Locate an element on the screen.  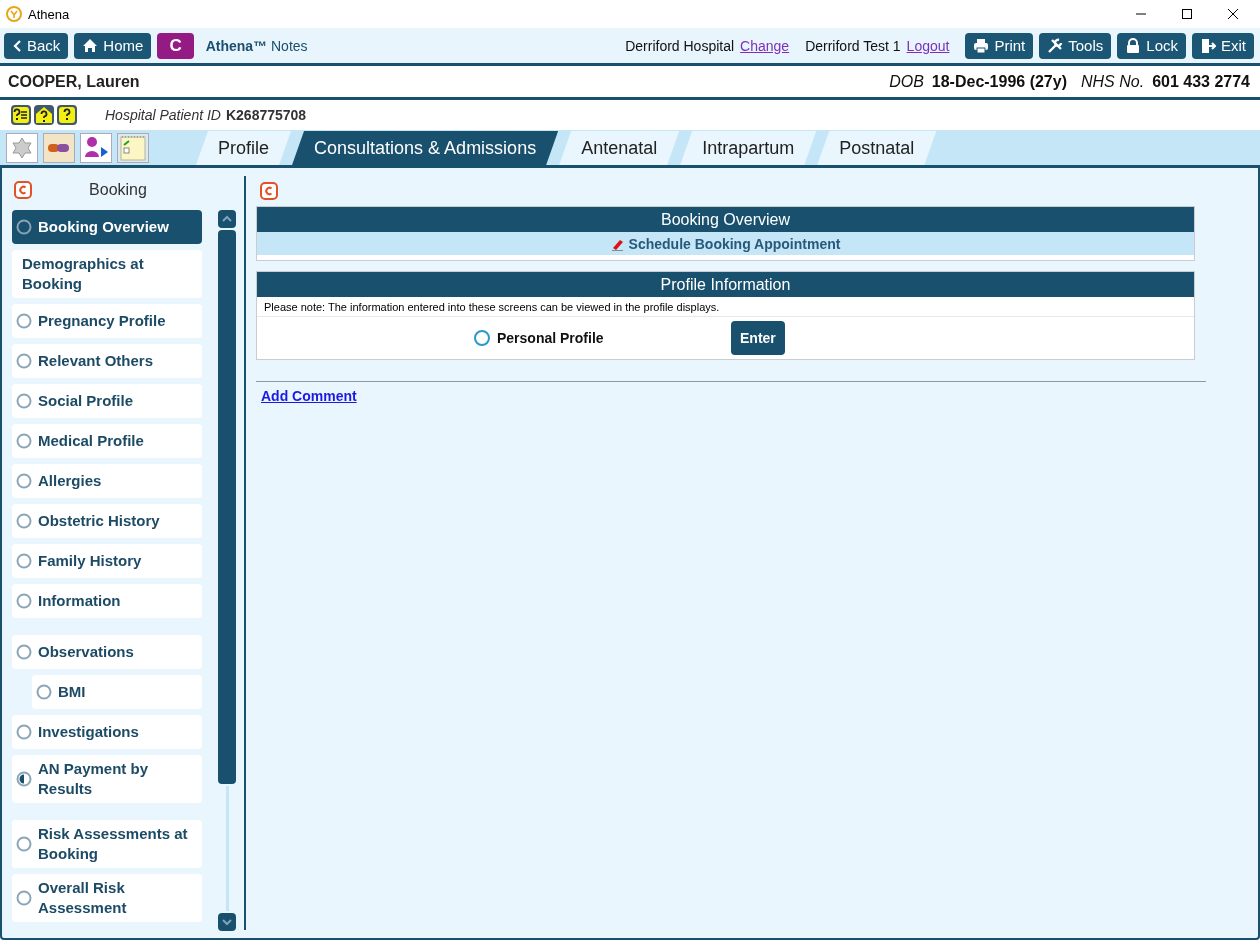
chevron-left-icon is located at coordinates (17, 45).